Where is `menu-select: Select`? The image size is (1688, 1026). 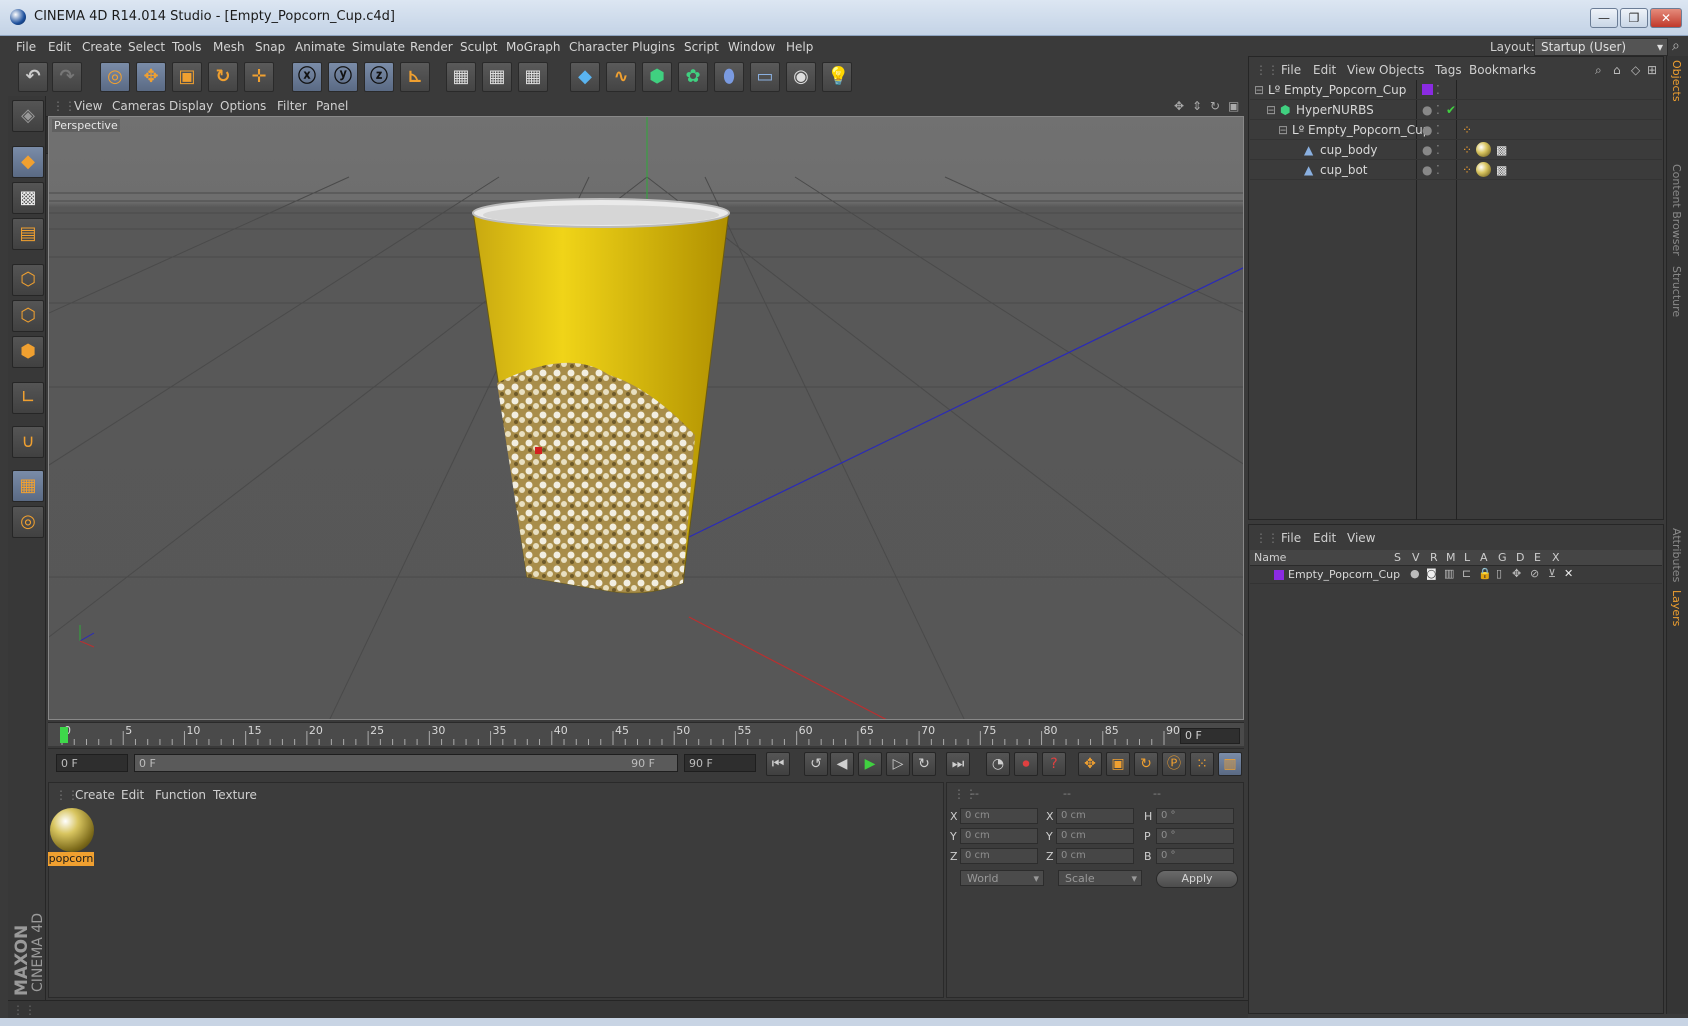
menu-select: Select is located at coordinates (146, 47).